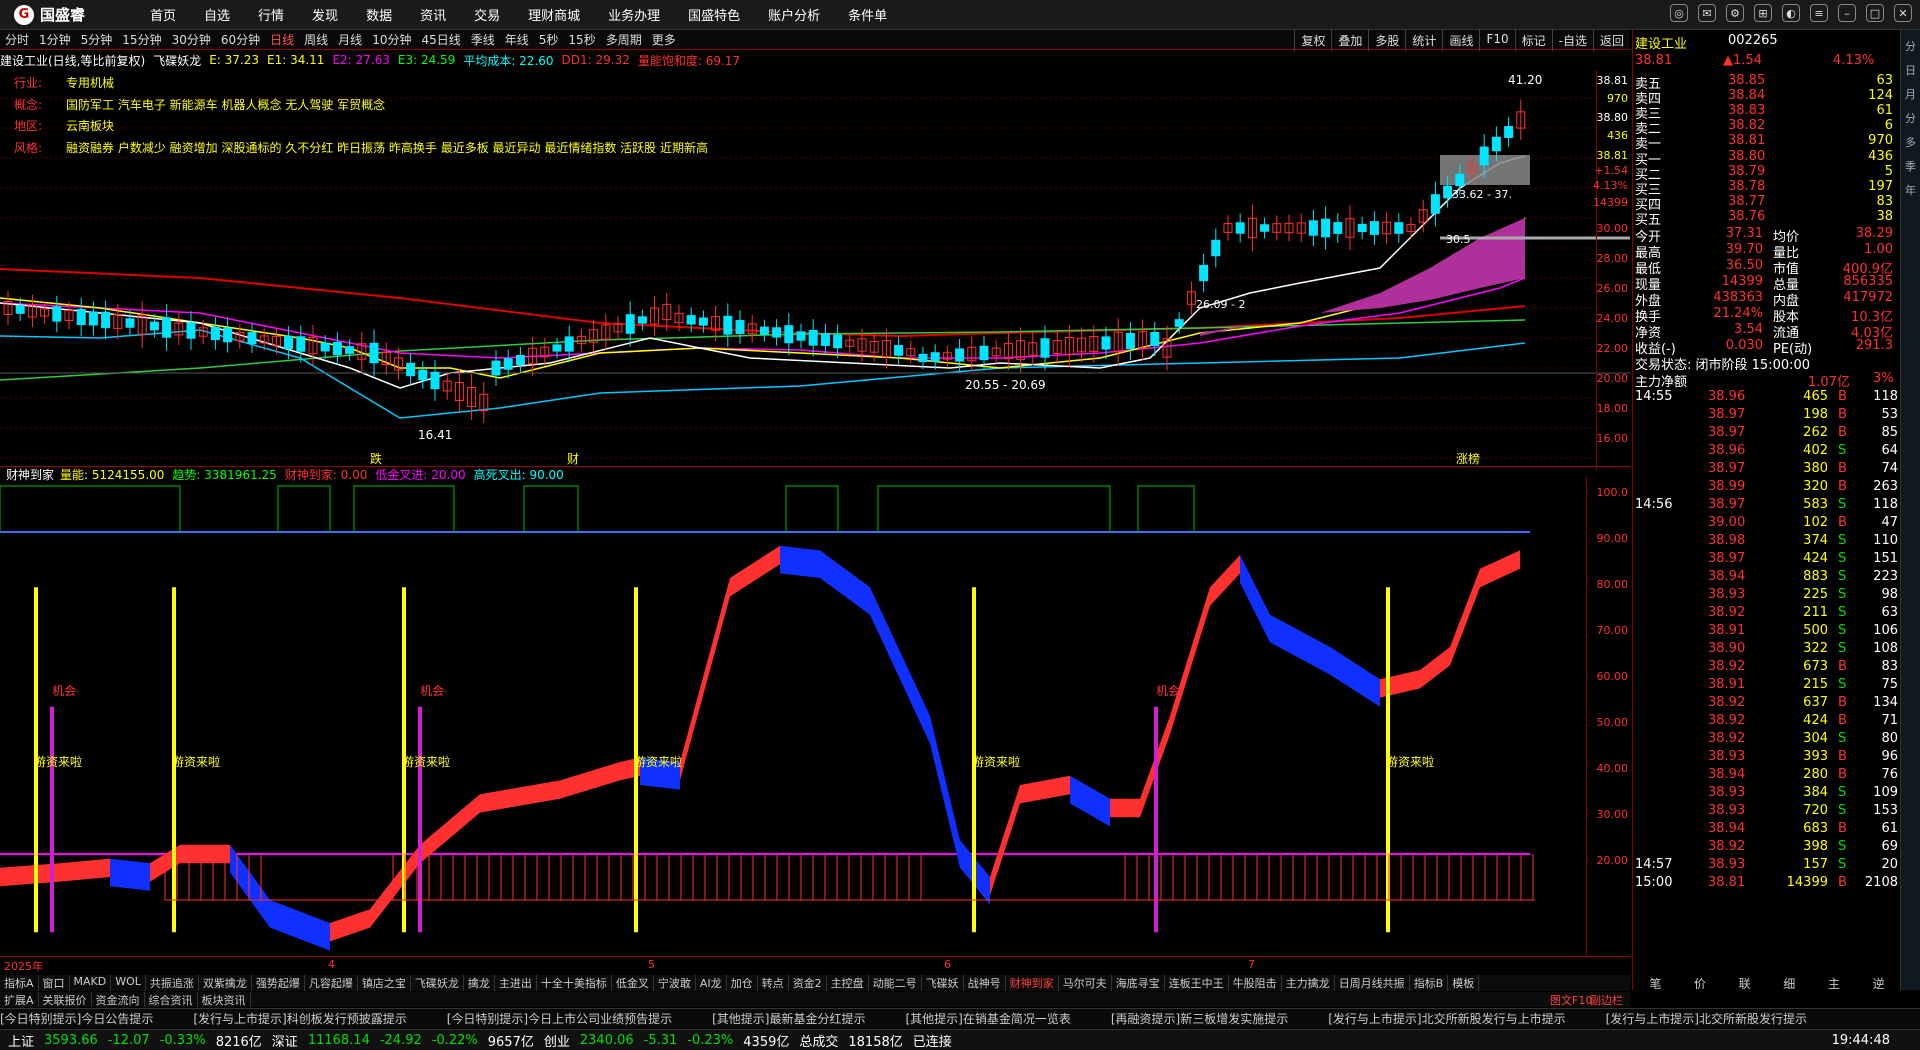 The height and width of the screenshot is (1050, 1920). What do you see at coordinates (1847, 13) in the screenshot?
I see `minimize-icon: –` at bounding box center [1847, 13].